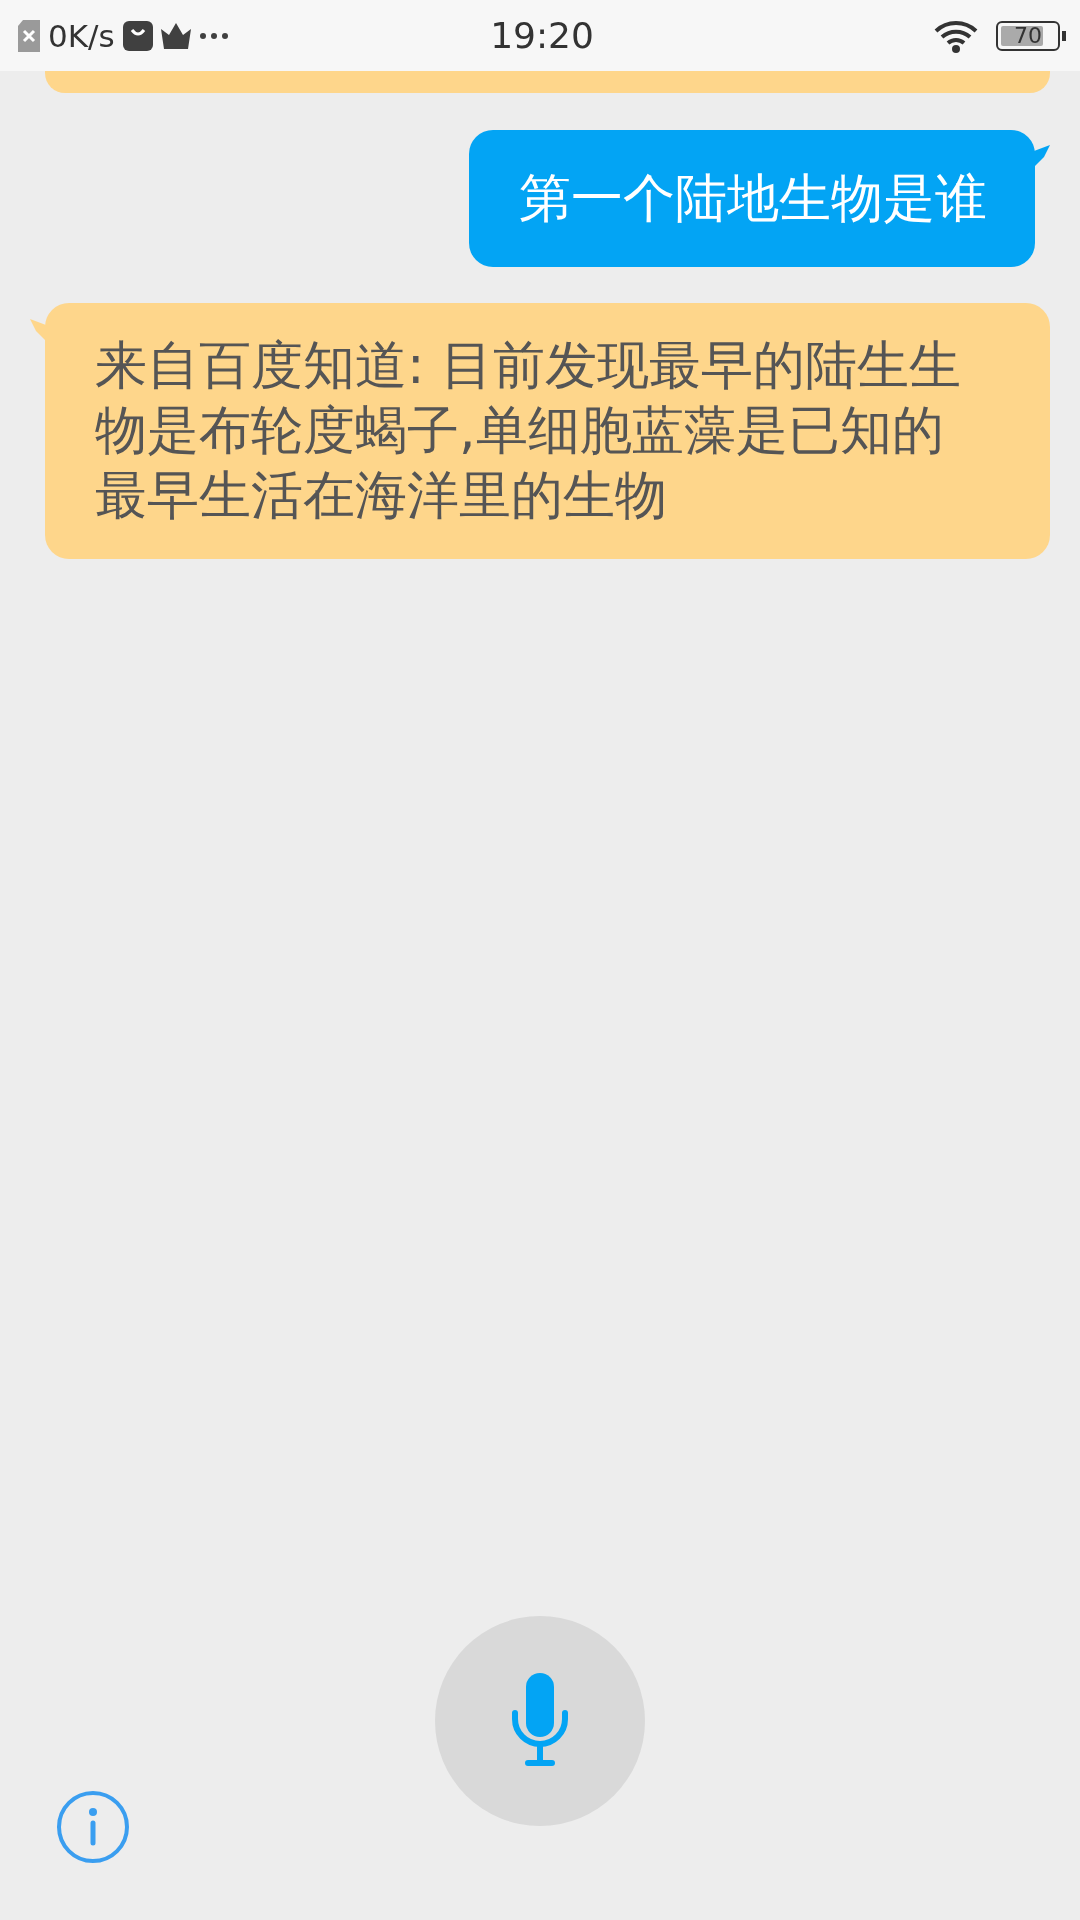 The image size is (1080, 1920). I want to click on bag-icon, so click(137, 35).